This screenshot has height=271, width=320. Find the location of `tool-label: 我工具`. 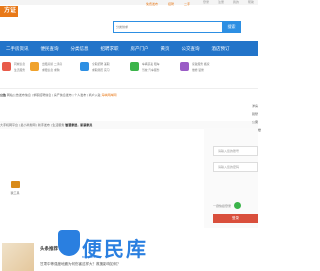

tool-label: 我工具 is located at coordinates (15, 193).